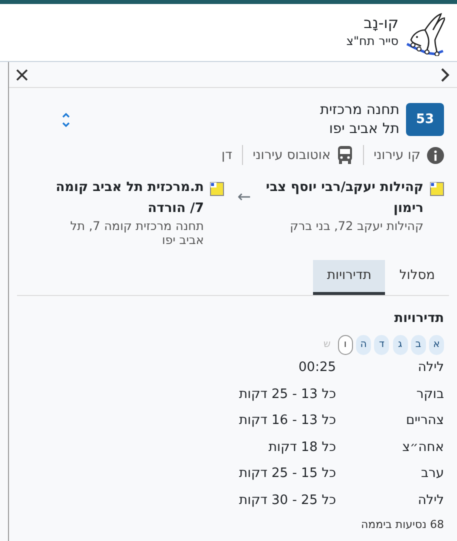  I want to click on day-chip: א, so click(436, 344).